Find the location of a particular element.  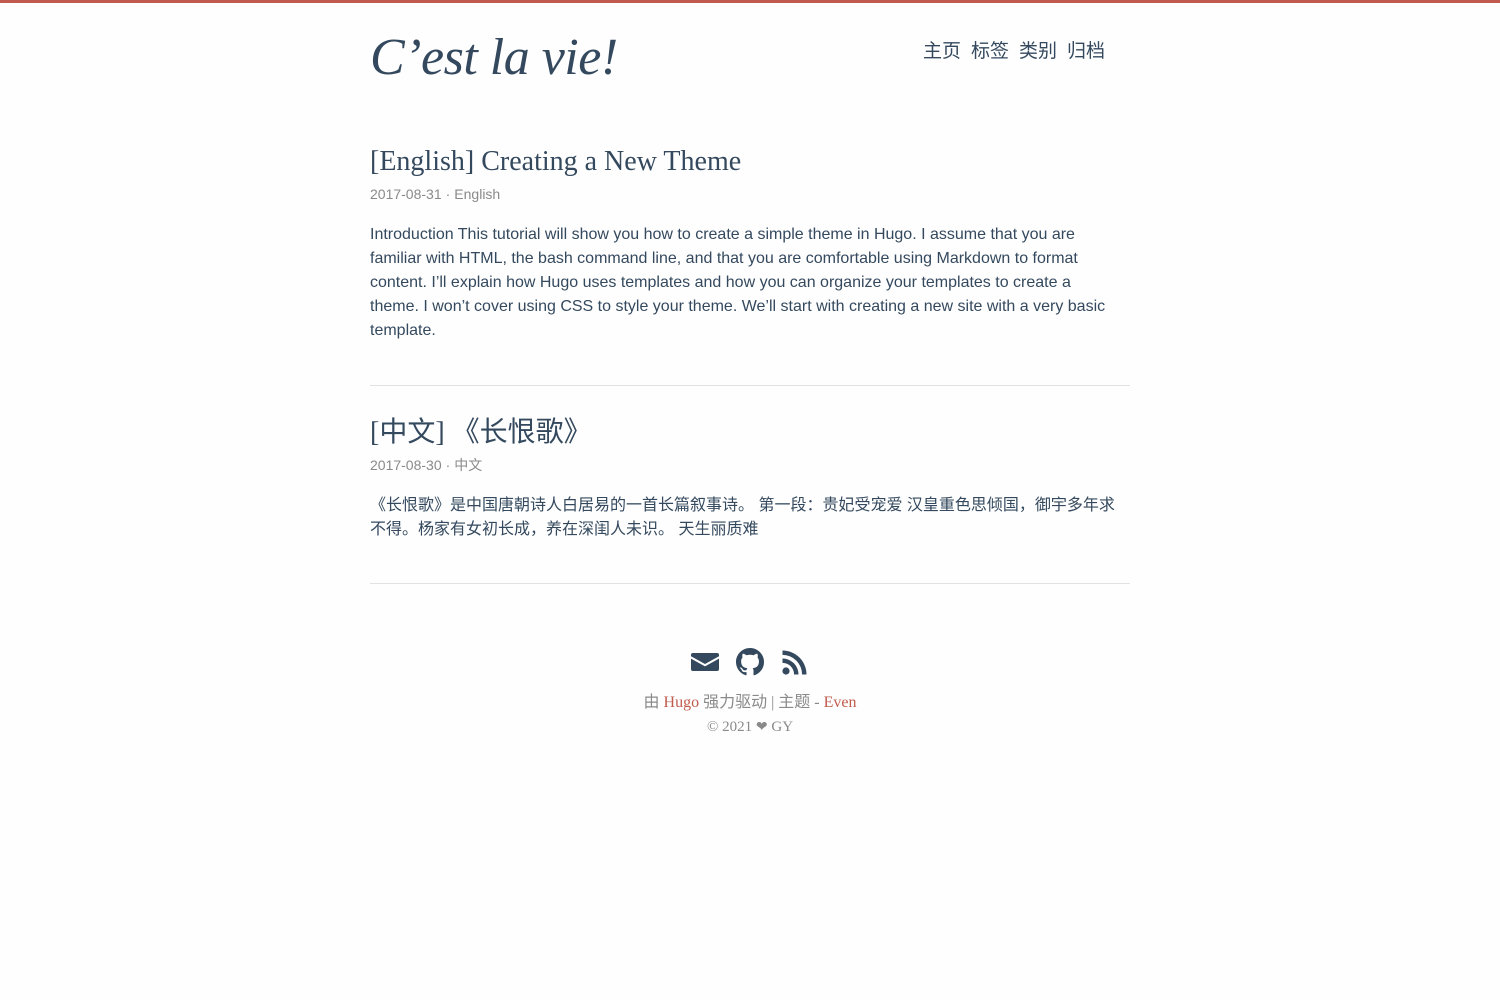

powered-middle: 强力驱动 | 主题 - is located at coordinates (761, 702).